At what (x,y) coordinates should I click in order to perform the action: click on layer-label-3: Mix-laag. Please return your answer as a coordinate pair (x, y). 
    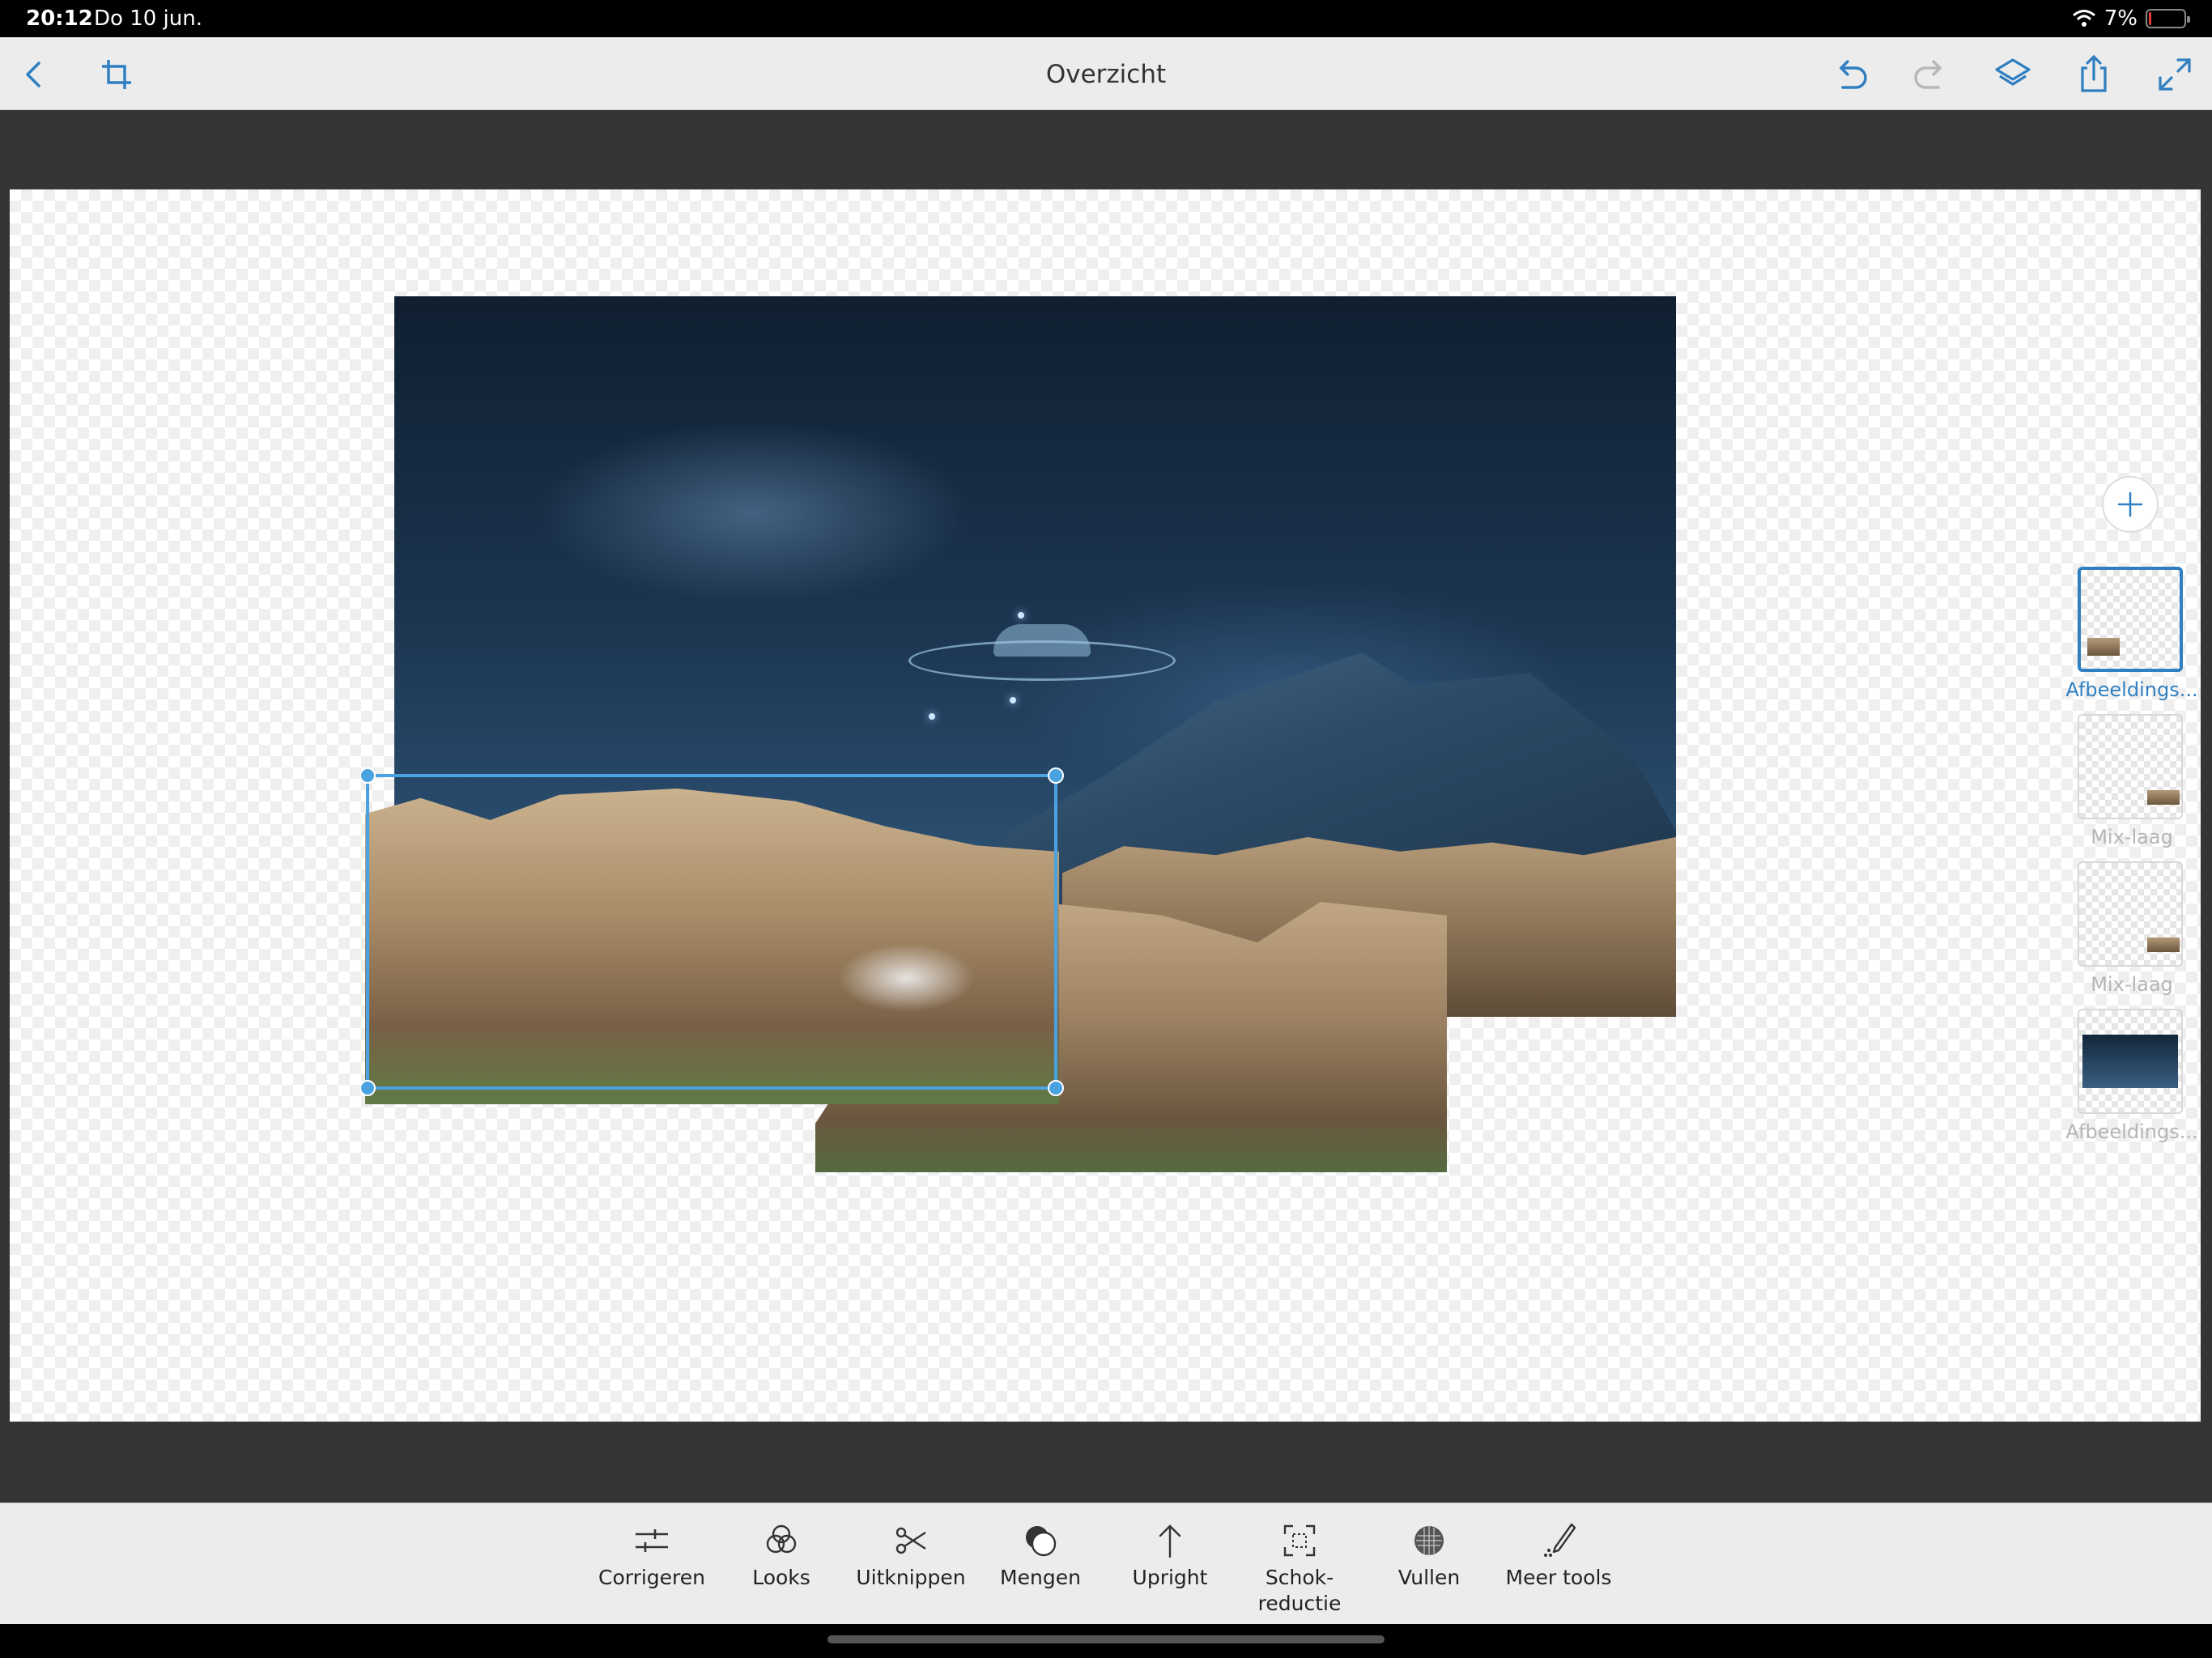
    Looking at the image, I should click on (2132, 984).